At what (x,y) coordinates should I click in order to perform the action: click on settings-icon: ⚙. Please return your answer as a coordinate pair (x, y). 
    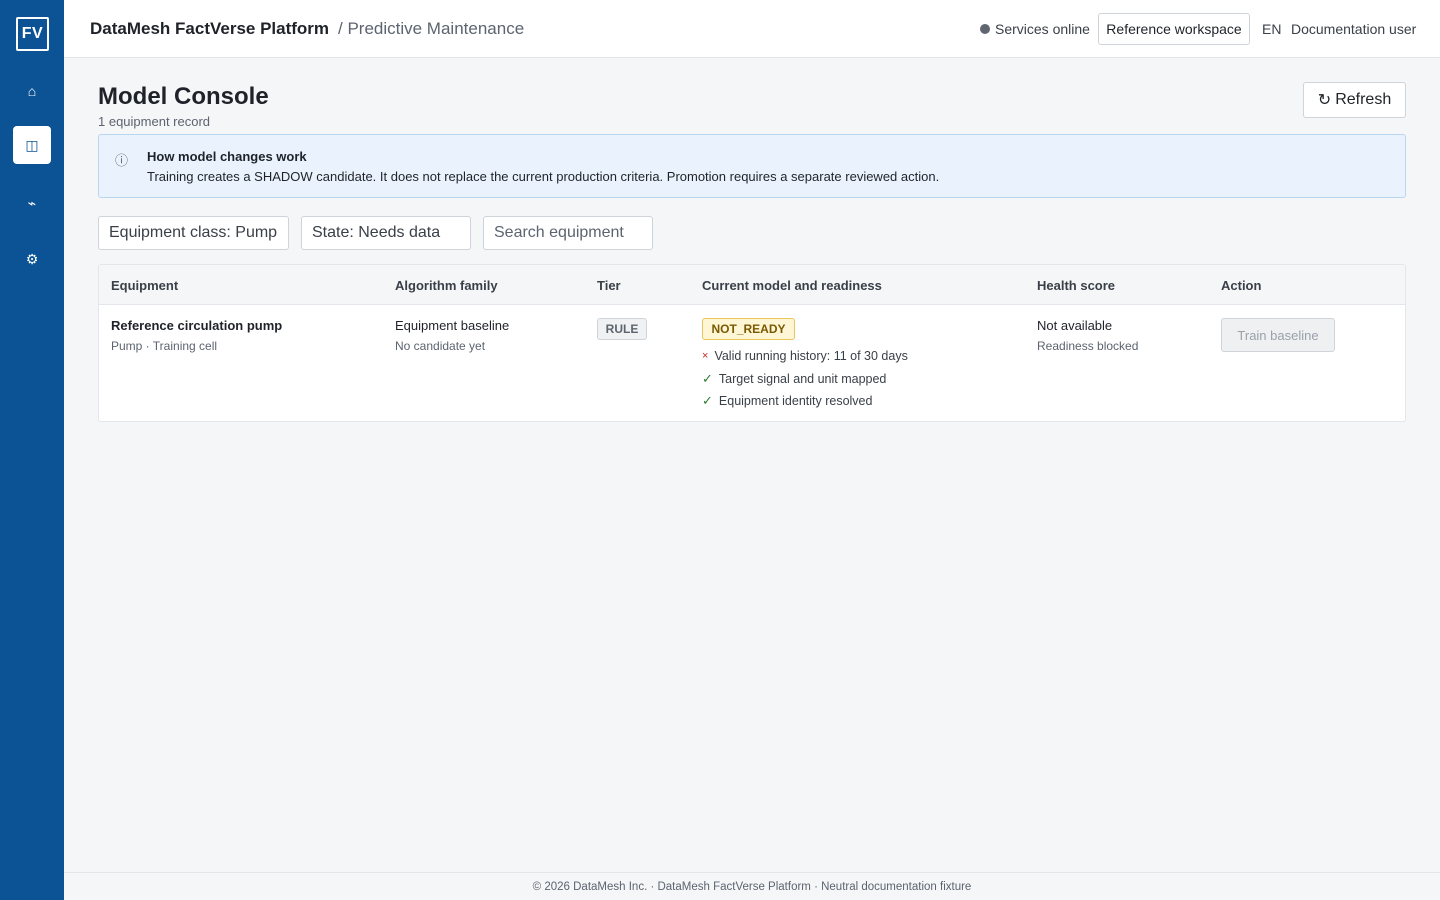
    Looking at the image, I should click on (32, 259).